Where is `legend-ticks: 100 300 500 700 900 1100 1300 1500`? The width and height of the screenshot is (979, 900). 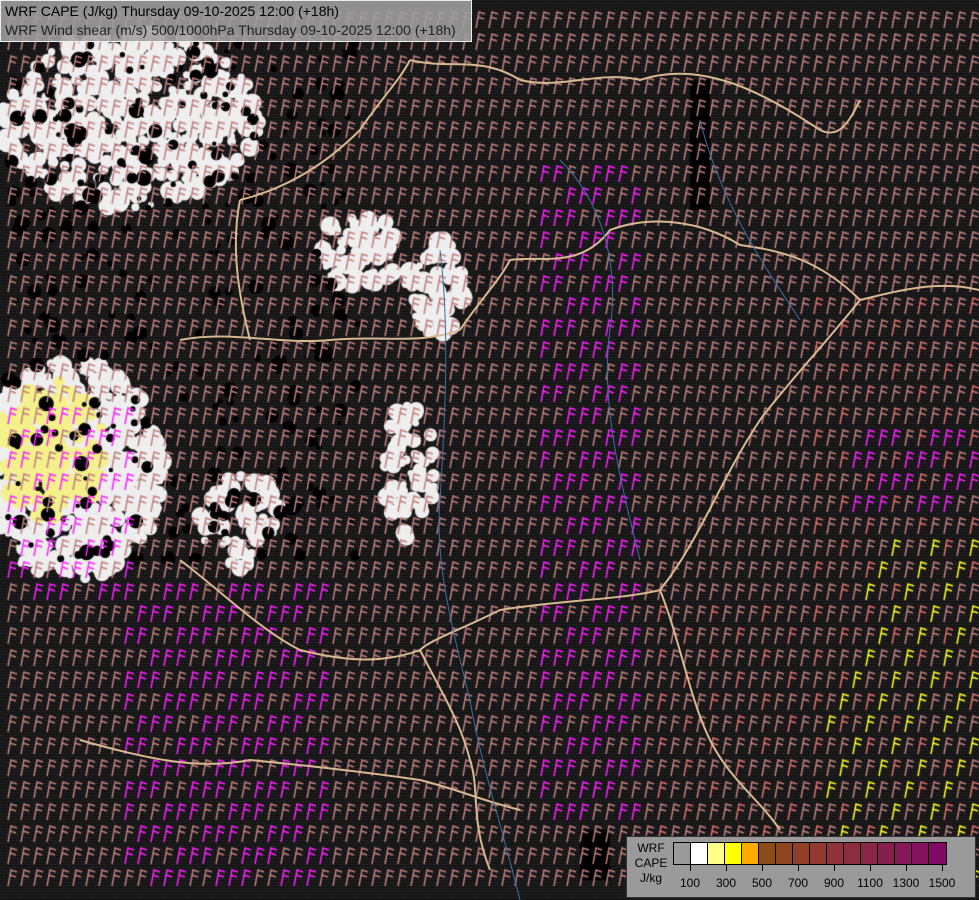
legend-ticks: 100 300 500 700 900 1100 1300 1500 is located at coordinates (818, 879).